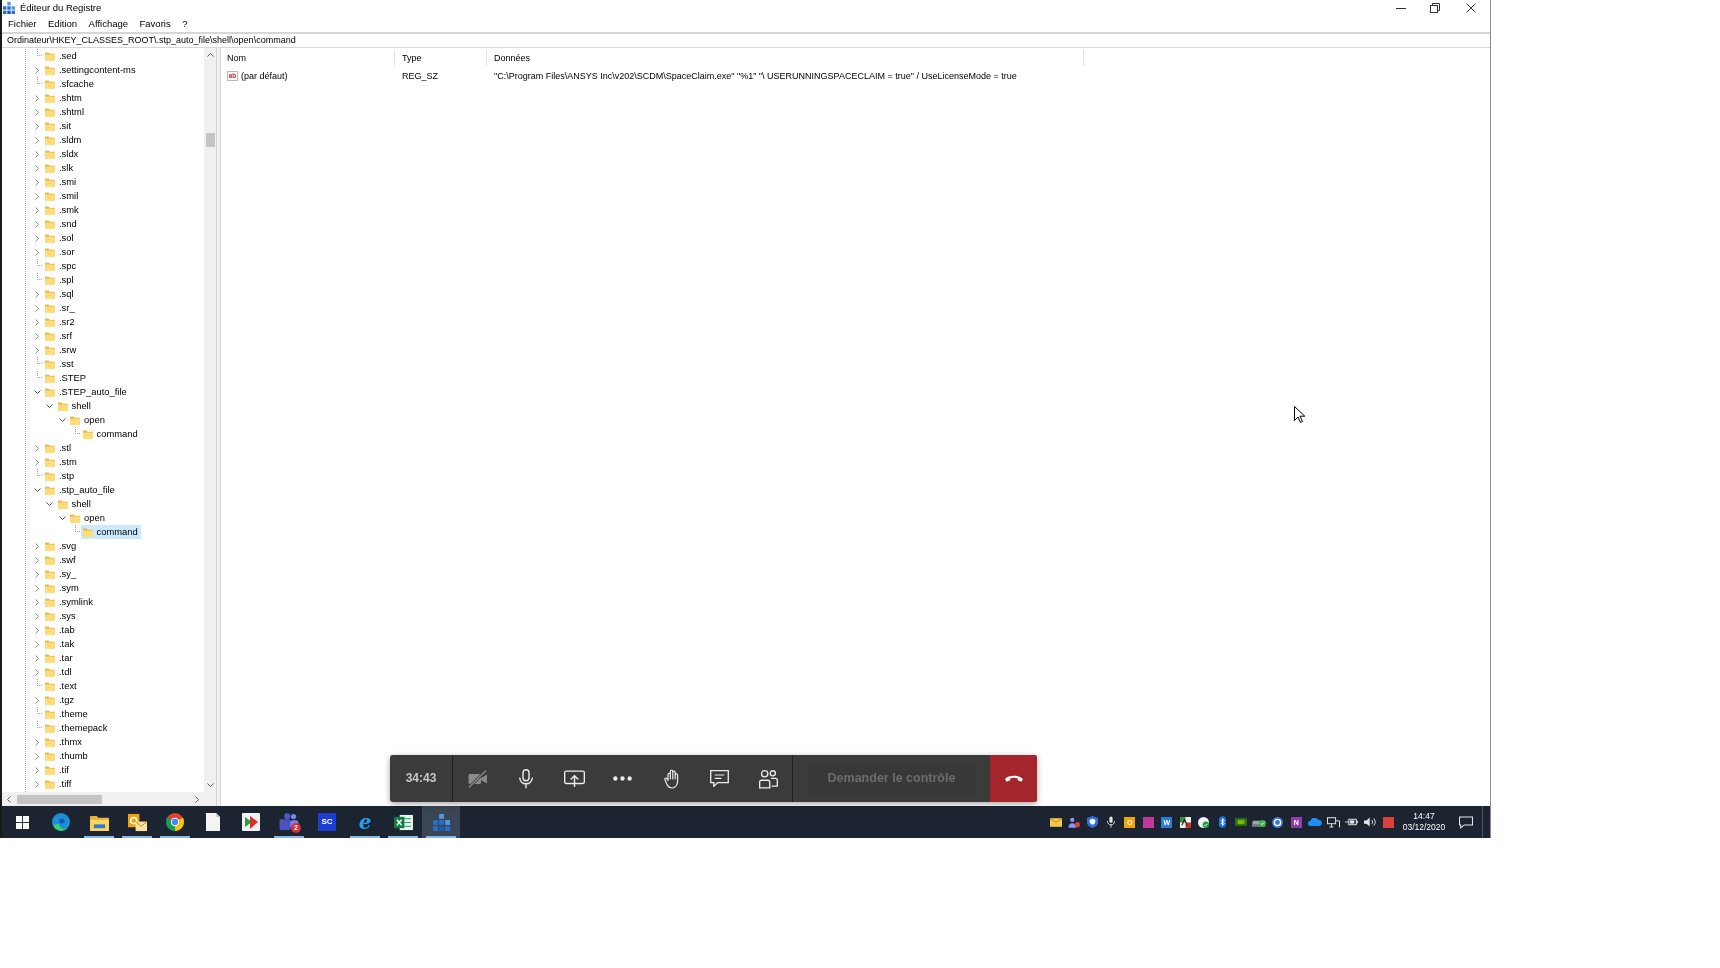 The height and width of the screenshot is (968, 1720). What do you see at coordinates (60, 294) in the screenshot?
I see `tree-item: .sql` at bounding box center [60, 294].